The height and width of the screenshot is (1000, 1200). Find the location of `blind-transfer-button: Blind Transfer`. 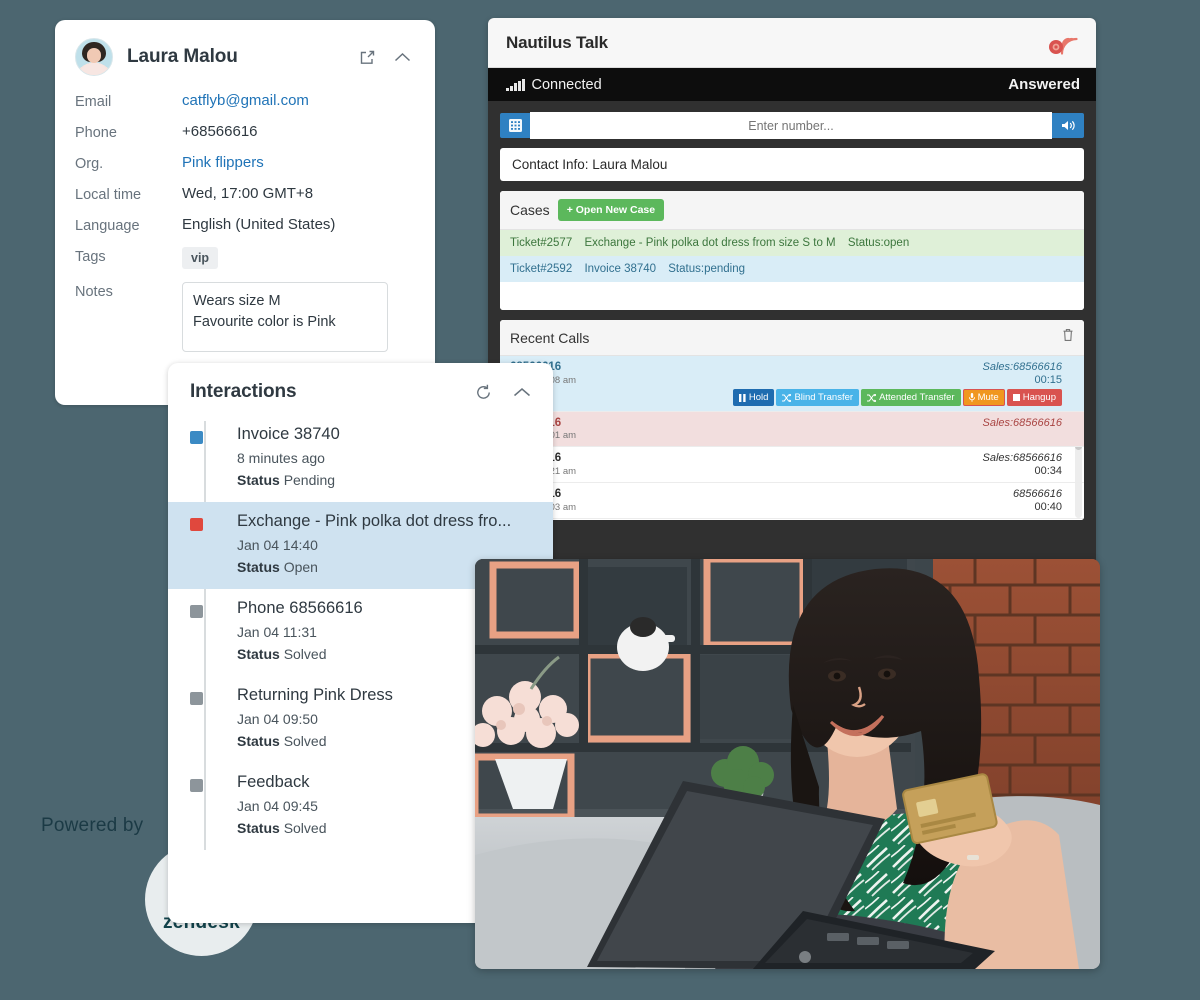

blind-transfer-button: Blind Transfer is located at coordinates (818, 397).